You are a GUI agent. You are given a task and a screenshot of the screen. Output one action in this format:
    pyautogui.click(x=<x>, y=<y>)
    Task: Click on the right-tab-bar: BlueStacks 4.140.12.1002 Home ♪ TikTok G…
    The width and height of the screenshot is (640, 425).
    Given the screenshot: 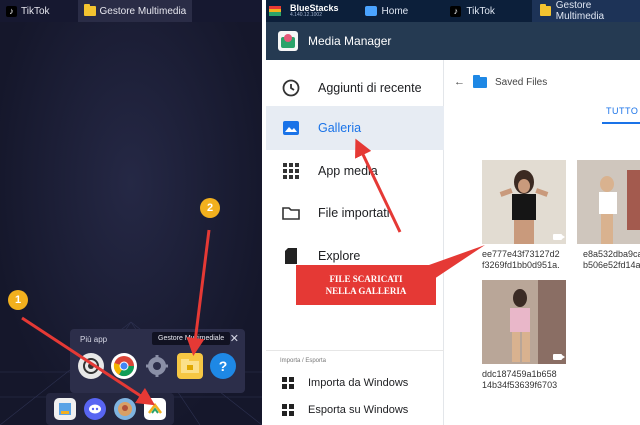 What is the action you would take?
    pyautogui.click(x=453, y=11)
    